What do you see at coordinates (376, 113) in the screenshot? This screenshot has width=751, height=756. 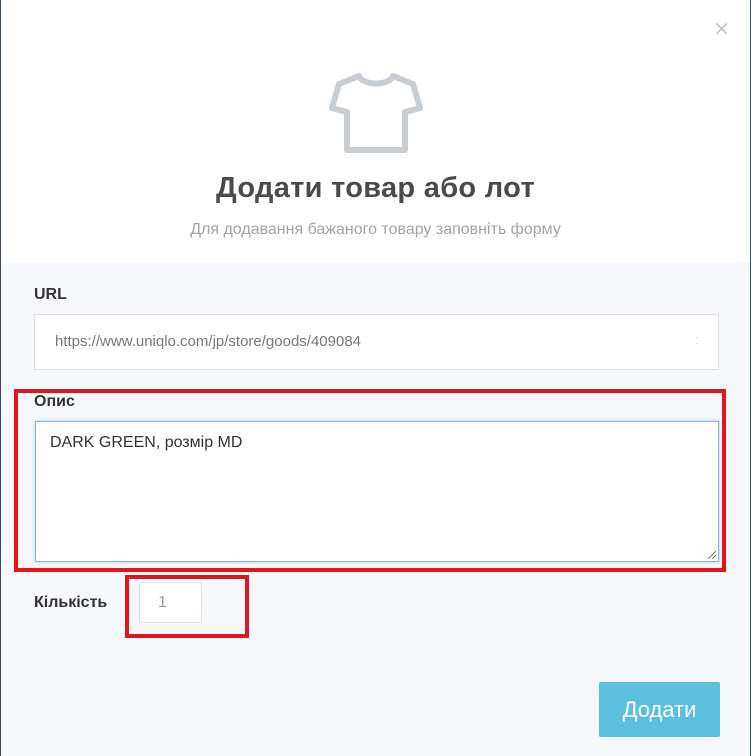 I see `tshirt-icon` at bounding box center [376, 113].